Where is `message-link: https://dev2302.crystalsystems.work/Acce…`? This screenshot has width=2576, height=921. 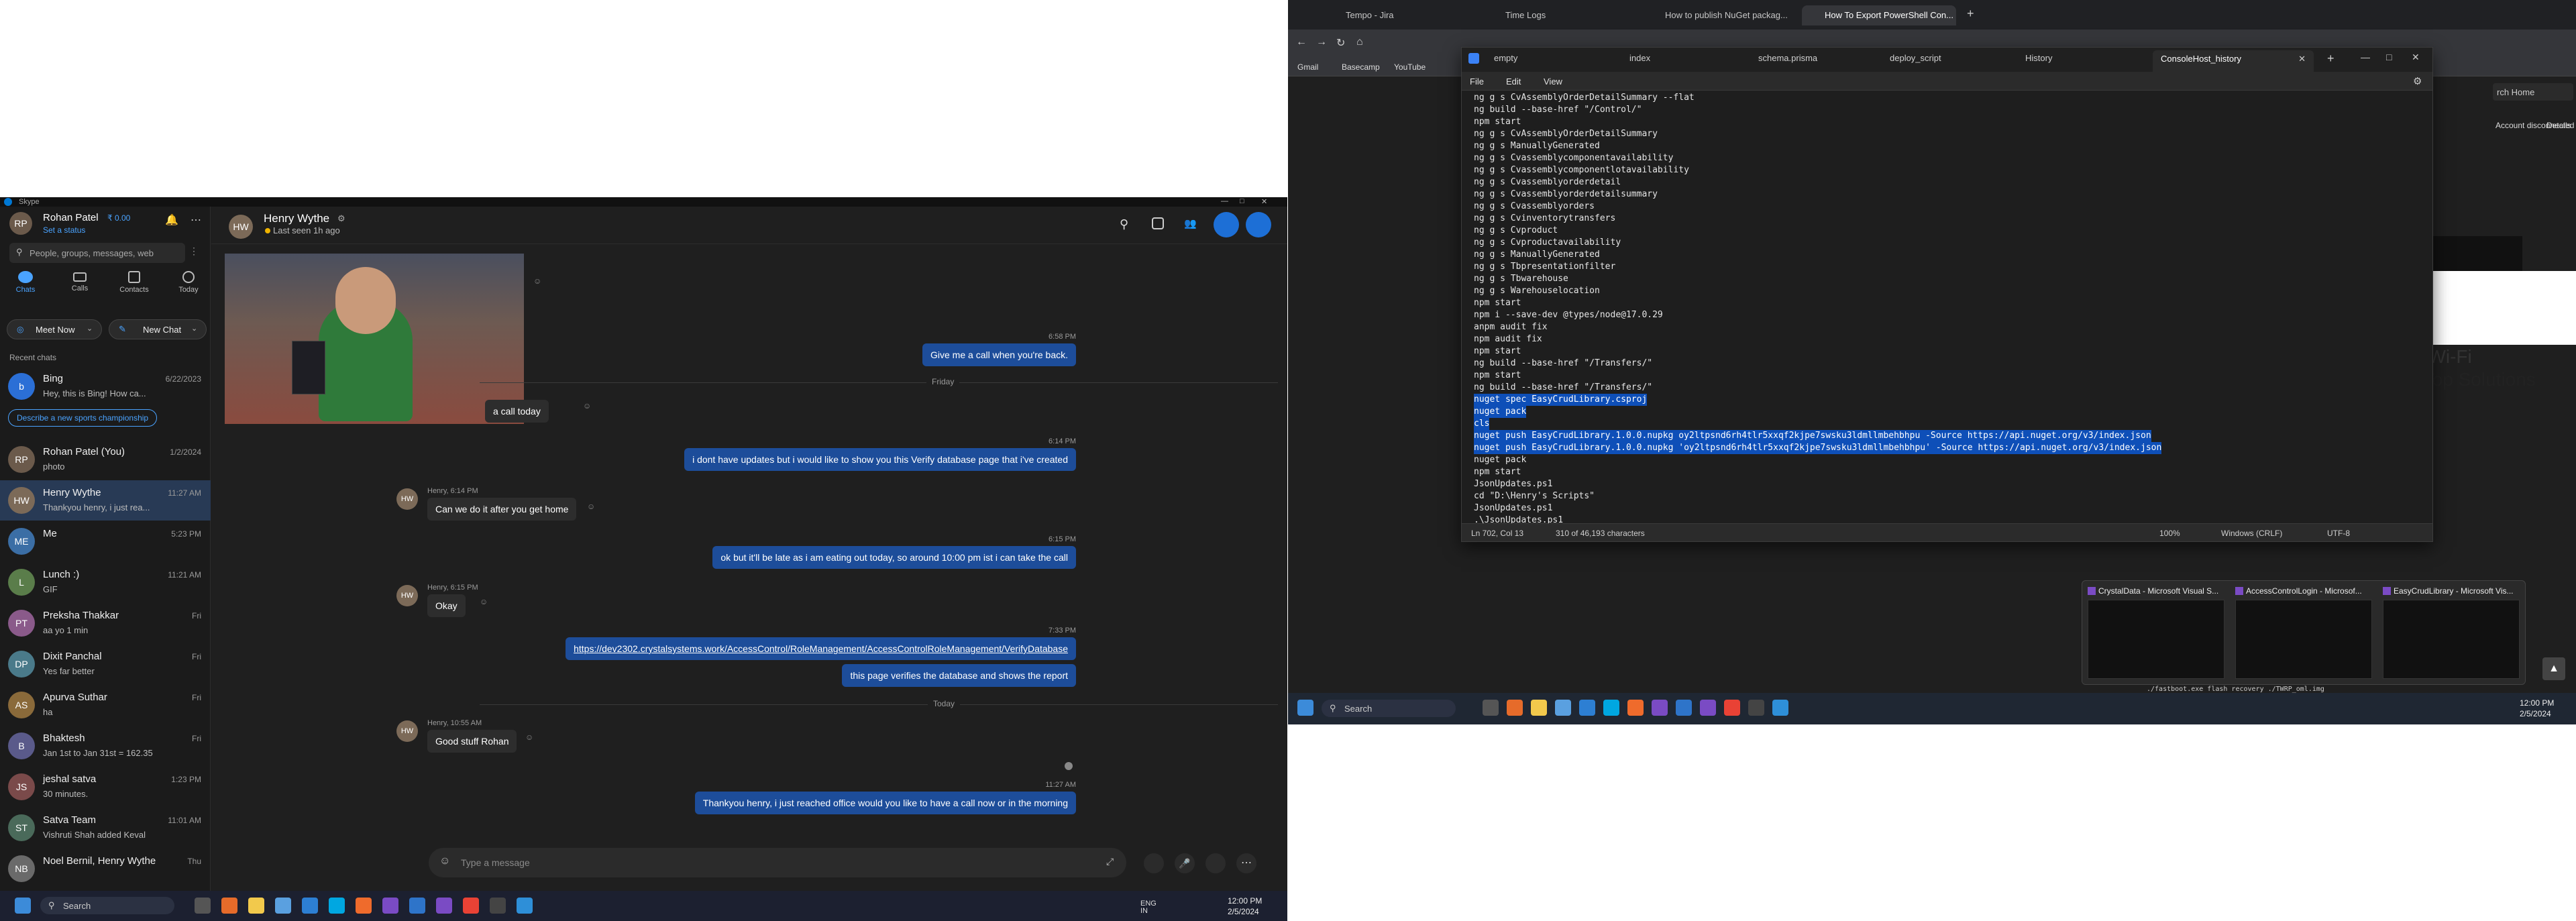
message-link: https://dev2302.crystalsystems.work/Acce… is located at coordinates (821, 648).